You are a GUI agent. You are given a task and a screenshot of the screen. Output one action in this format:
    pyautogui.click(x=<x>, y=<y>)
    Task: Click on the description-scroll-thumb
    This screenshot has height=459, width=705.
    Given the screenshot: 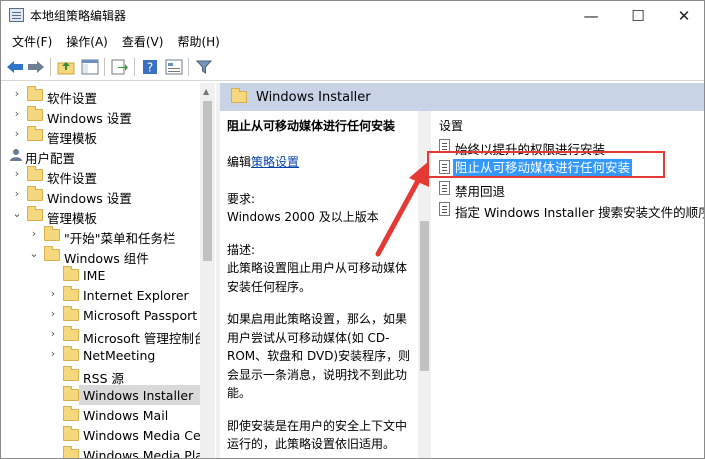 What is the action you would take?
    pyautogui.click(x=424, y=296)
    